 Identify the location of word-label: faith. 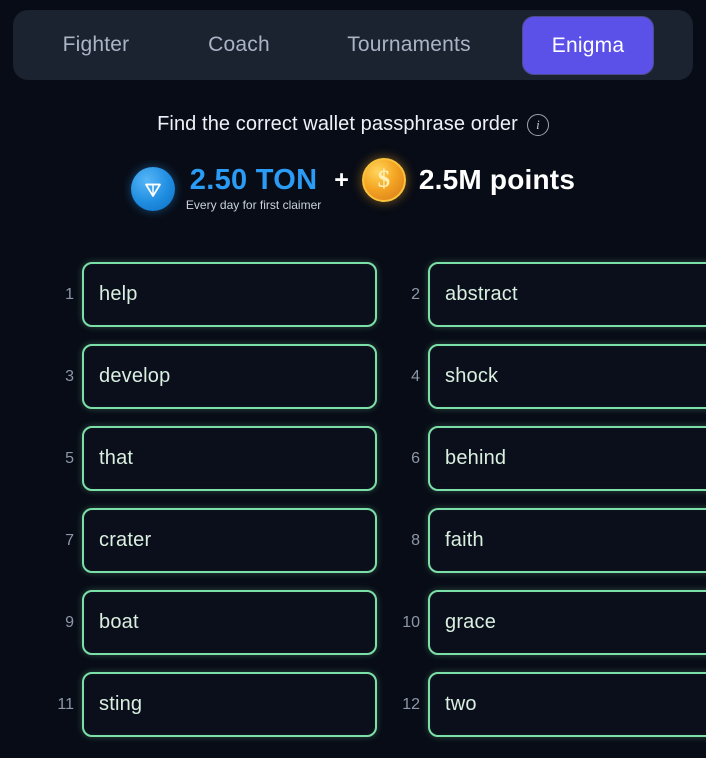
(464, 540).